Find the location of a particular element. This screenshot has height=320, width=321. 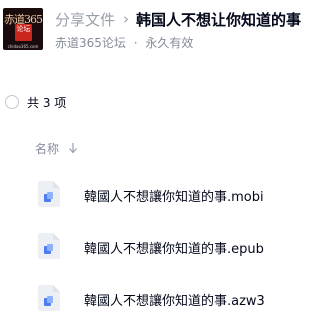

column-header-name: 名称 is located at coordinates (56, 148).